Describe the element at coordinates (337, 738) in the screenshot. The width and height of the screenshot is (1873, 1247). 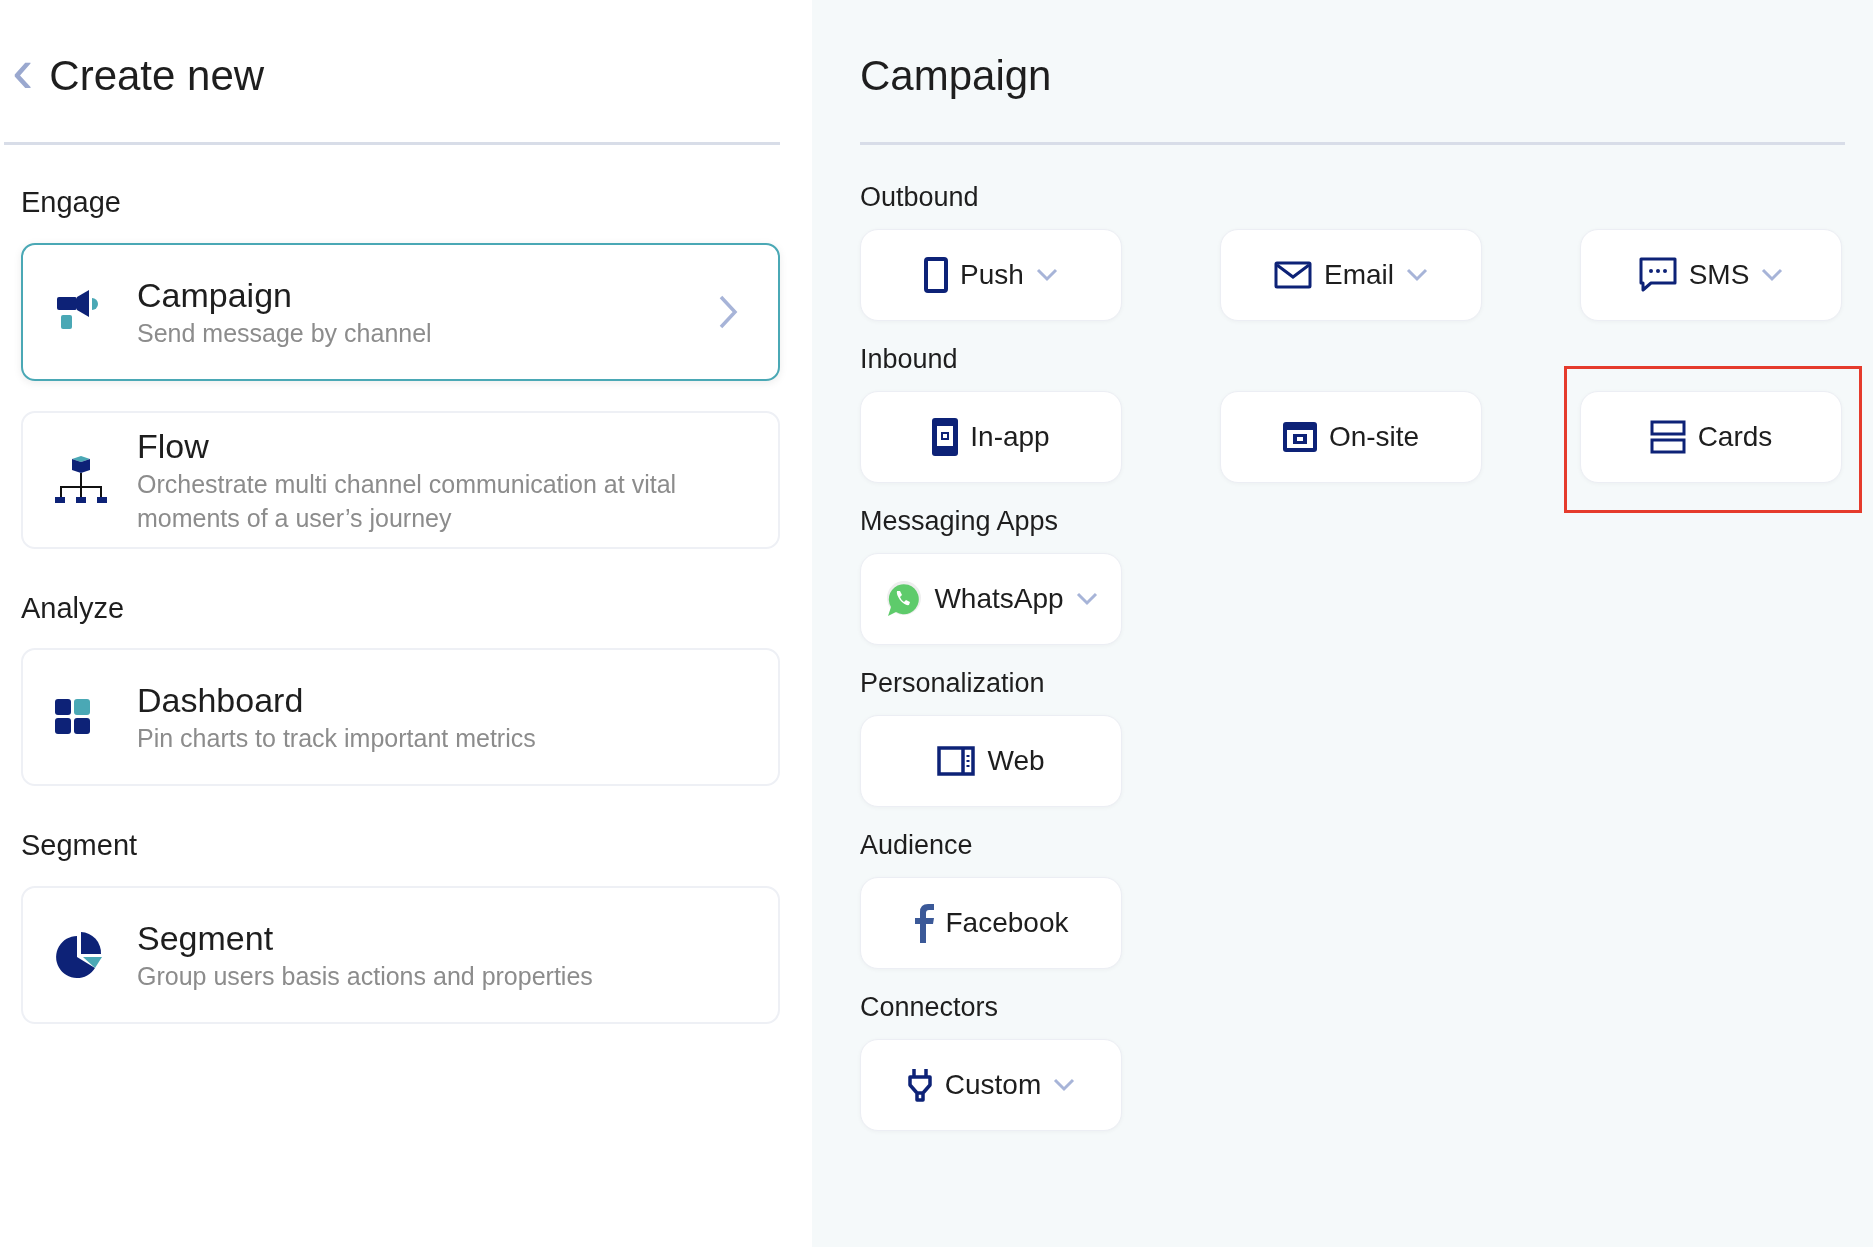
I see `option-description: Pin charts to track important metrics` at that location.